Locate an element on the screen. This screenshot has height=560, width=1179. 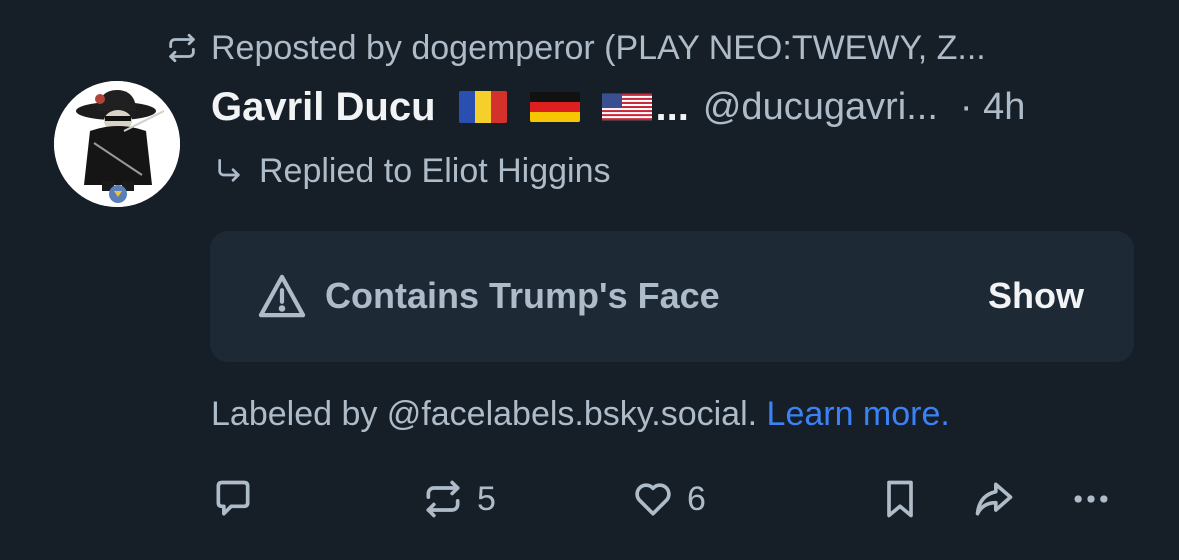
share-button is located at coordinates (994, 499).